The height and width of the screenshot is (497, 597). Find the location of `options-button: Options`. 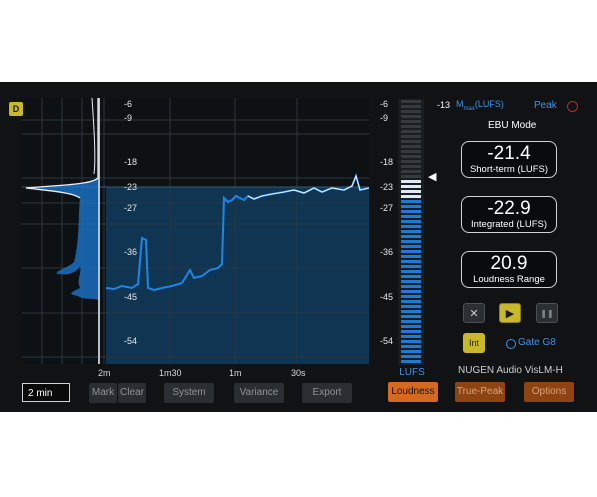

options-button: Options is located at coordinates (549, 392).